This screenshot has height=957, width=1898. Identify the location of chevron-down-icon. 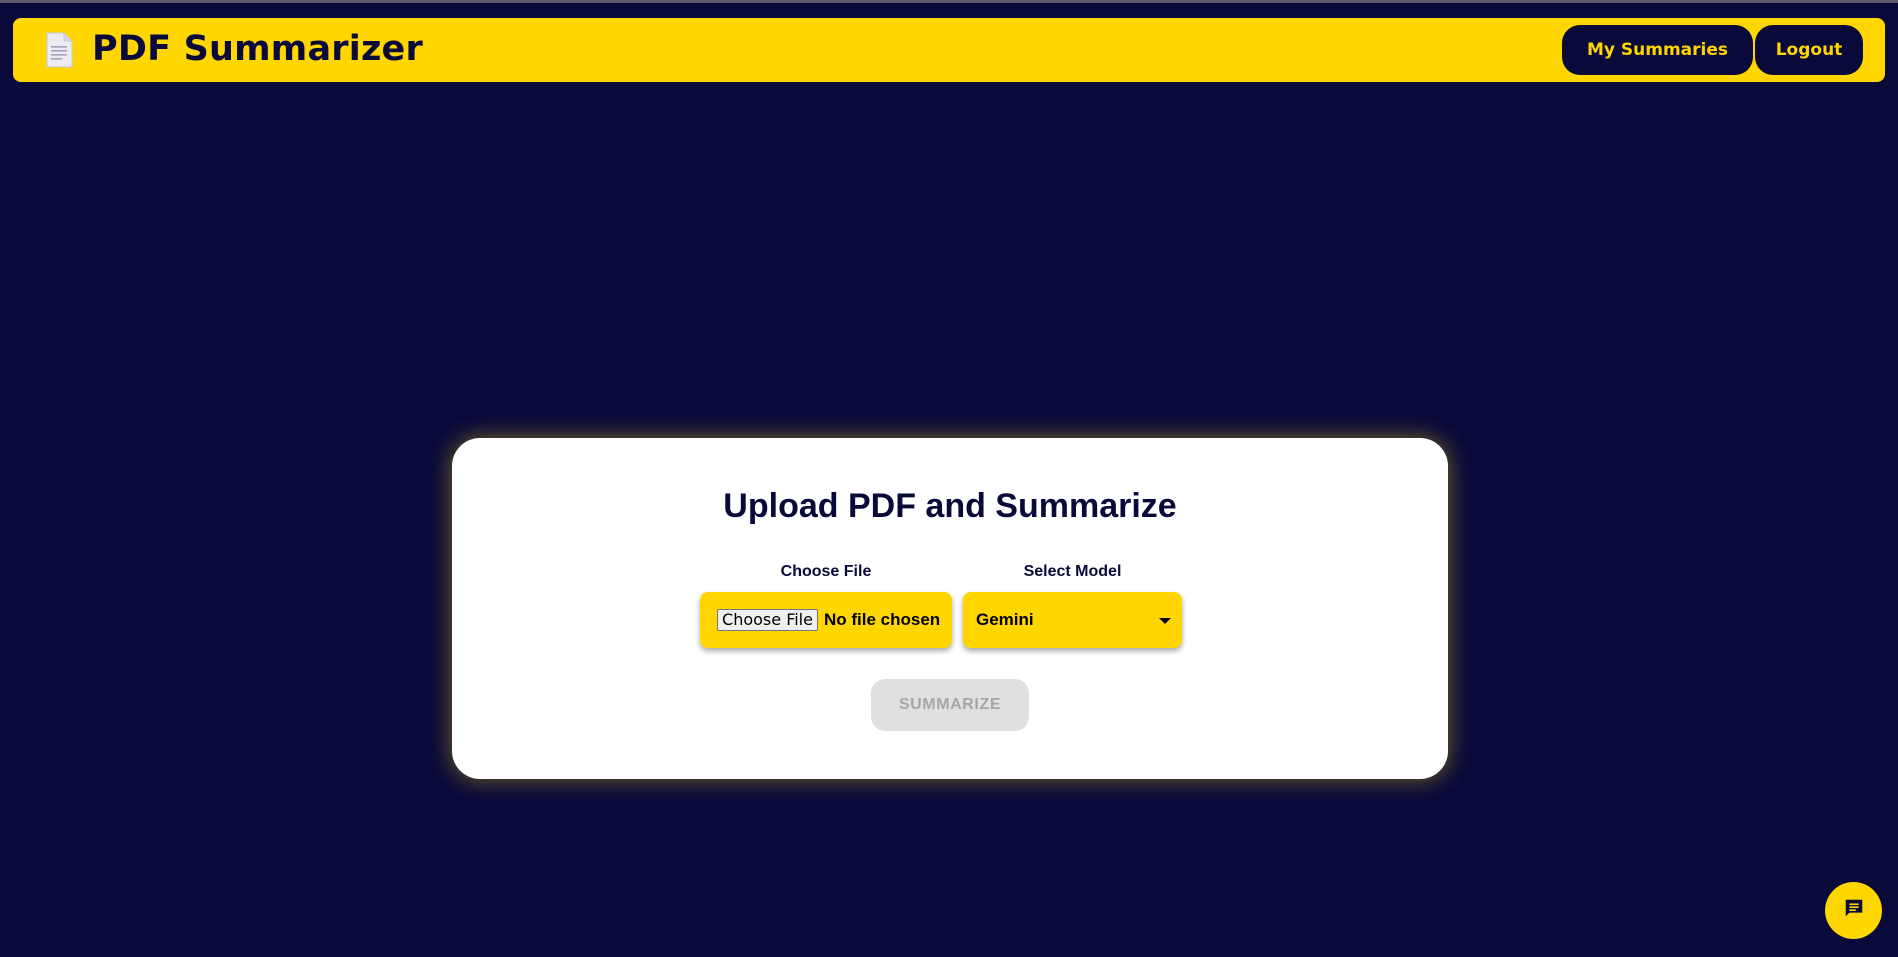
(1165, 621).